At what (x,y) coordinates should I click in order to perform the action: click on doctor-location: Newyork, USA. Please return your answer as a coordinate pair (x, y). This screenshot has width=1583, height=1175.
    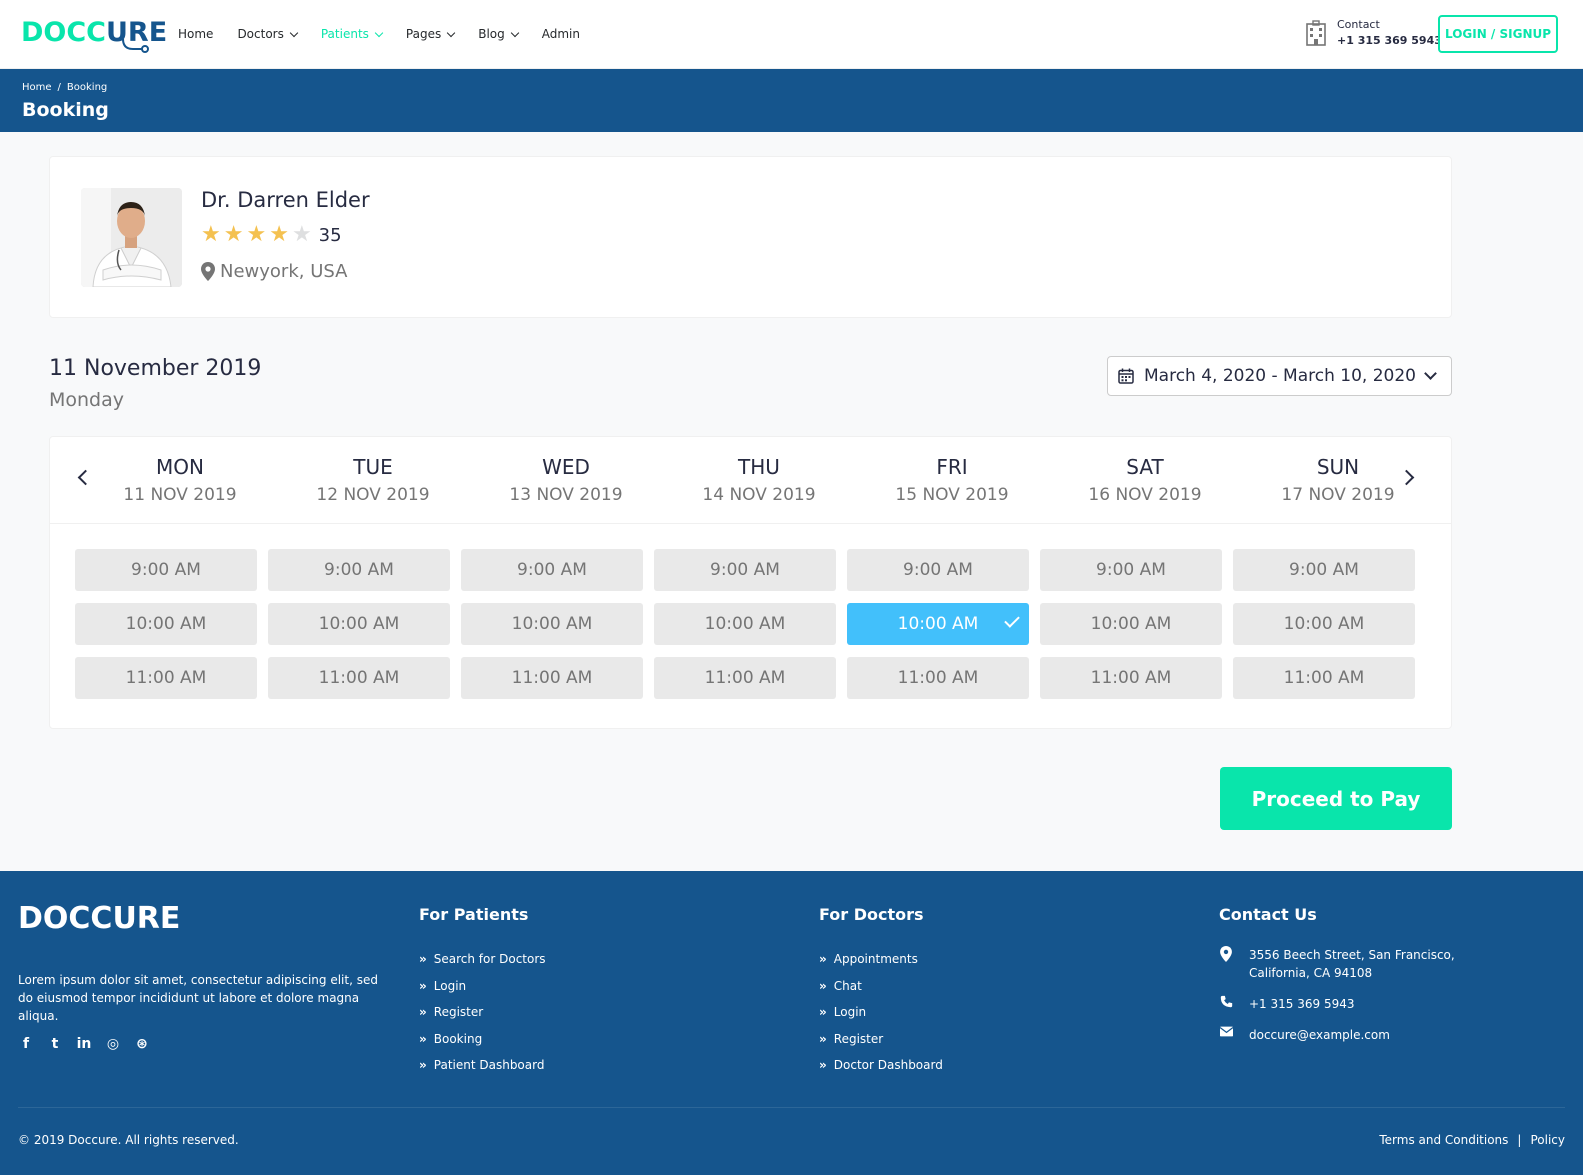
    Looking at the image, I should click on (274, 271).